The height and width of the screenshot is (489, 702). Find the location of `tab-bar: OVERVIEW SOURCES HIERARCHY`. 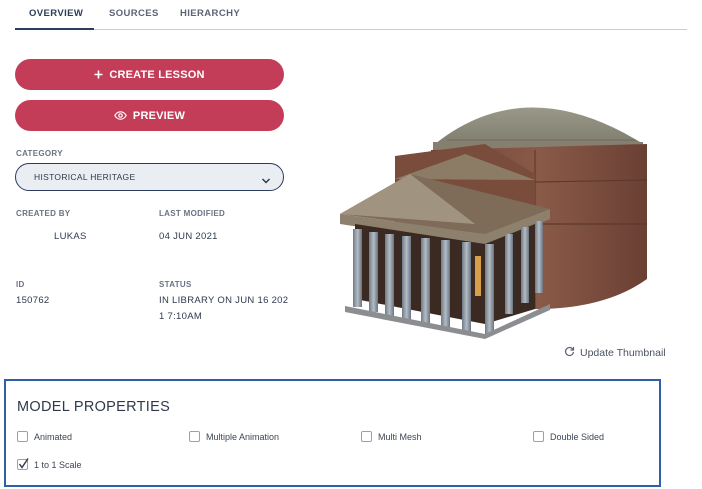

tab-bar: OVERVIEW SOURCES HIERARCHY is located at coordinates (351, 15).